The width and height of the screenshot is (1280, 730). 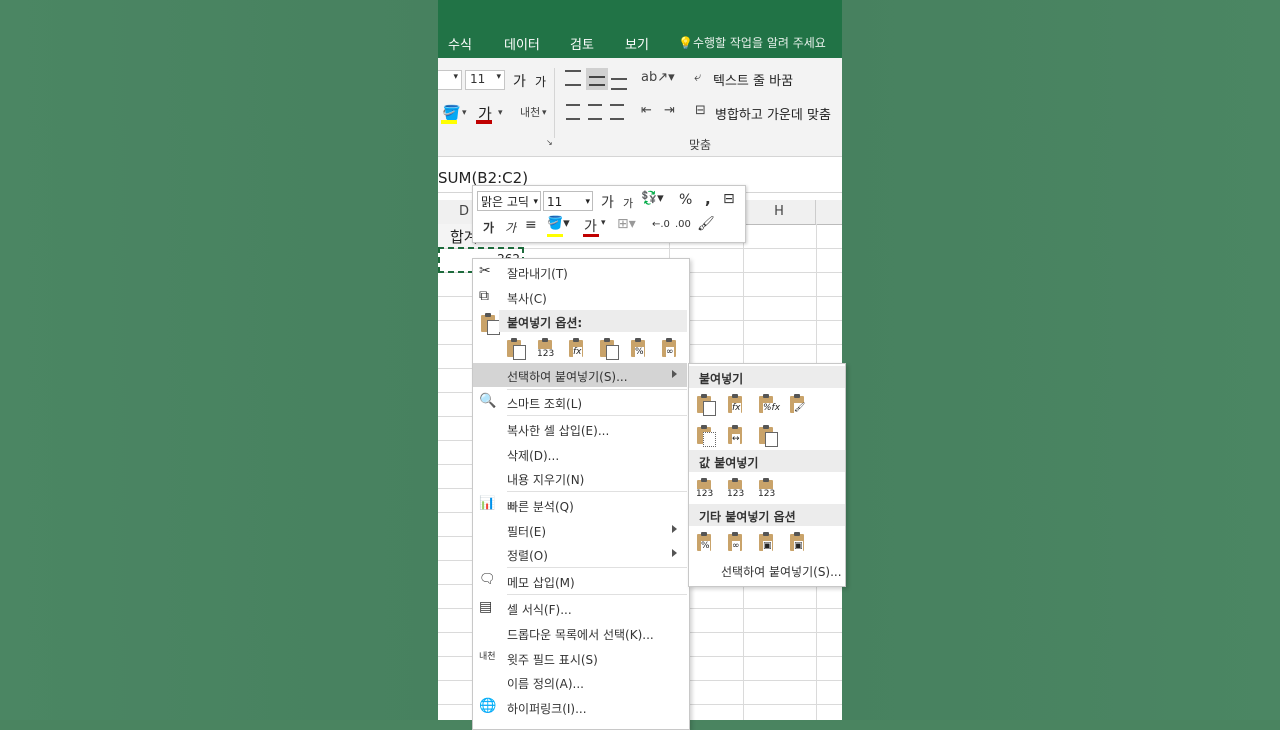 What do you see at coordinates (779, 212) in the screenshot?
I see `column-header-h: H` at bounding box center [779, 212].